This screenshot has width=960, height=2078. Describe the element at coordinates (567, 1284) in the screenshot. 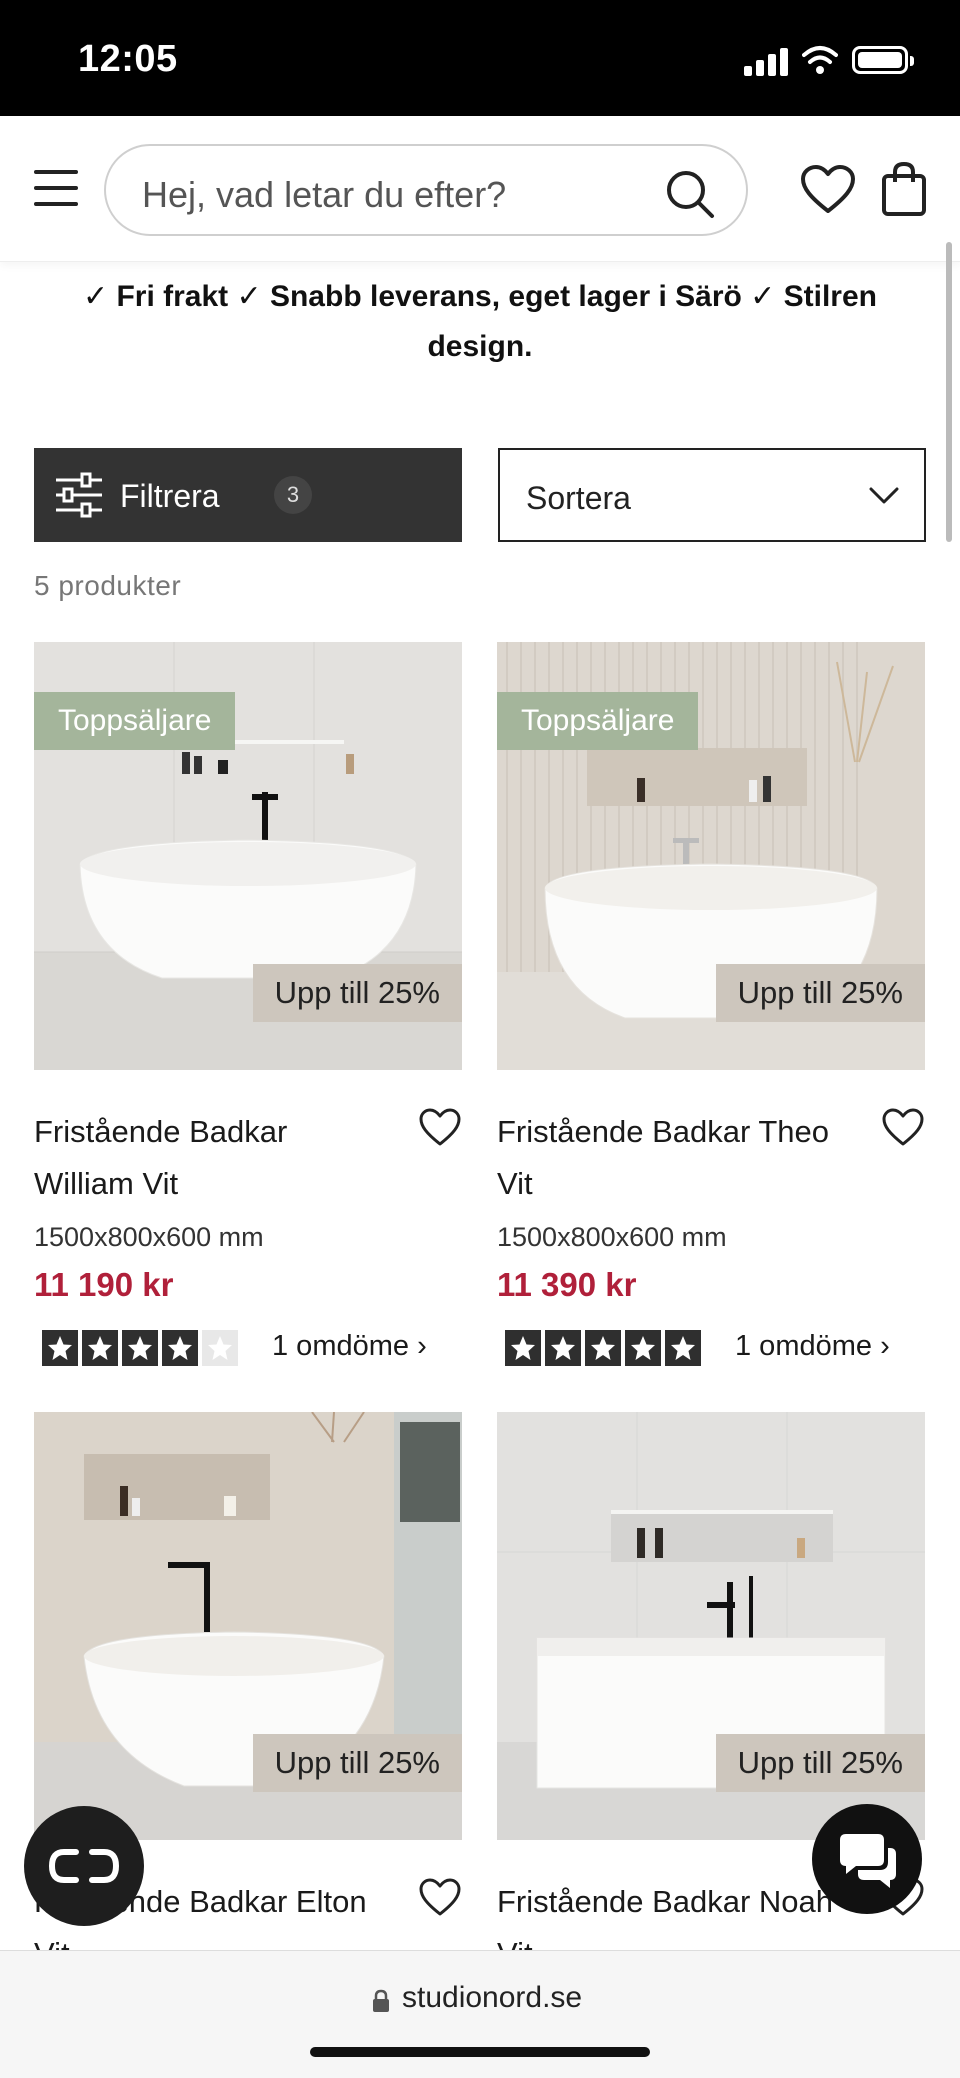

I see `product-price: 11 390 kr` at that location.